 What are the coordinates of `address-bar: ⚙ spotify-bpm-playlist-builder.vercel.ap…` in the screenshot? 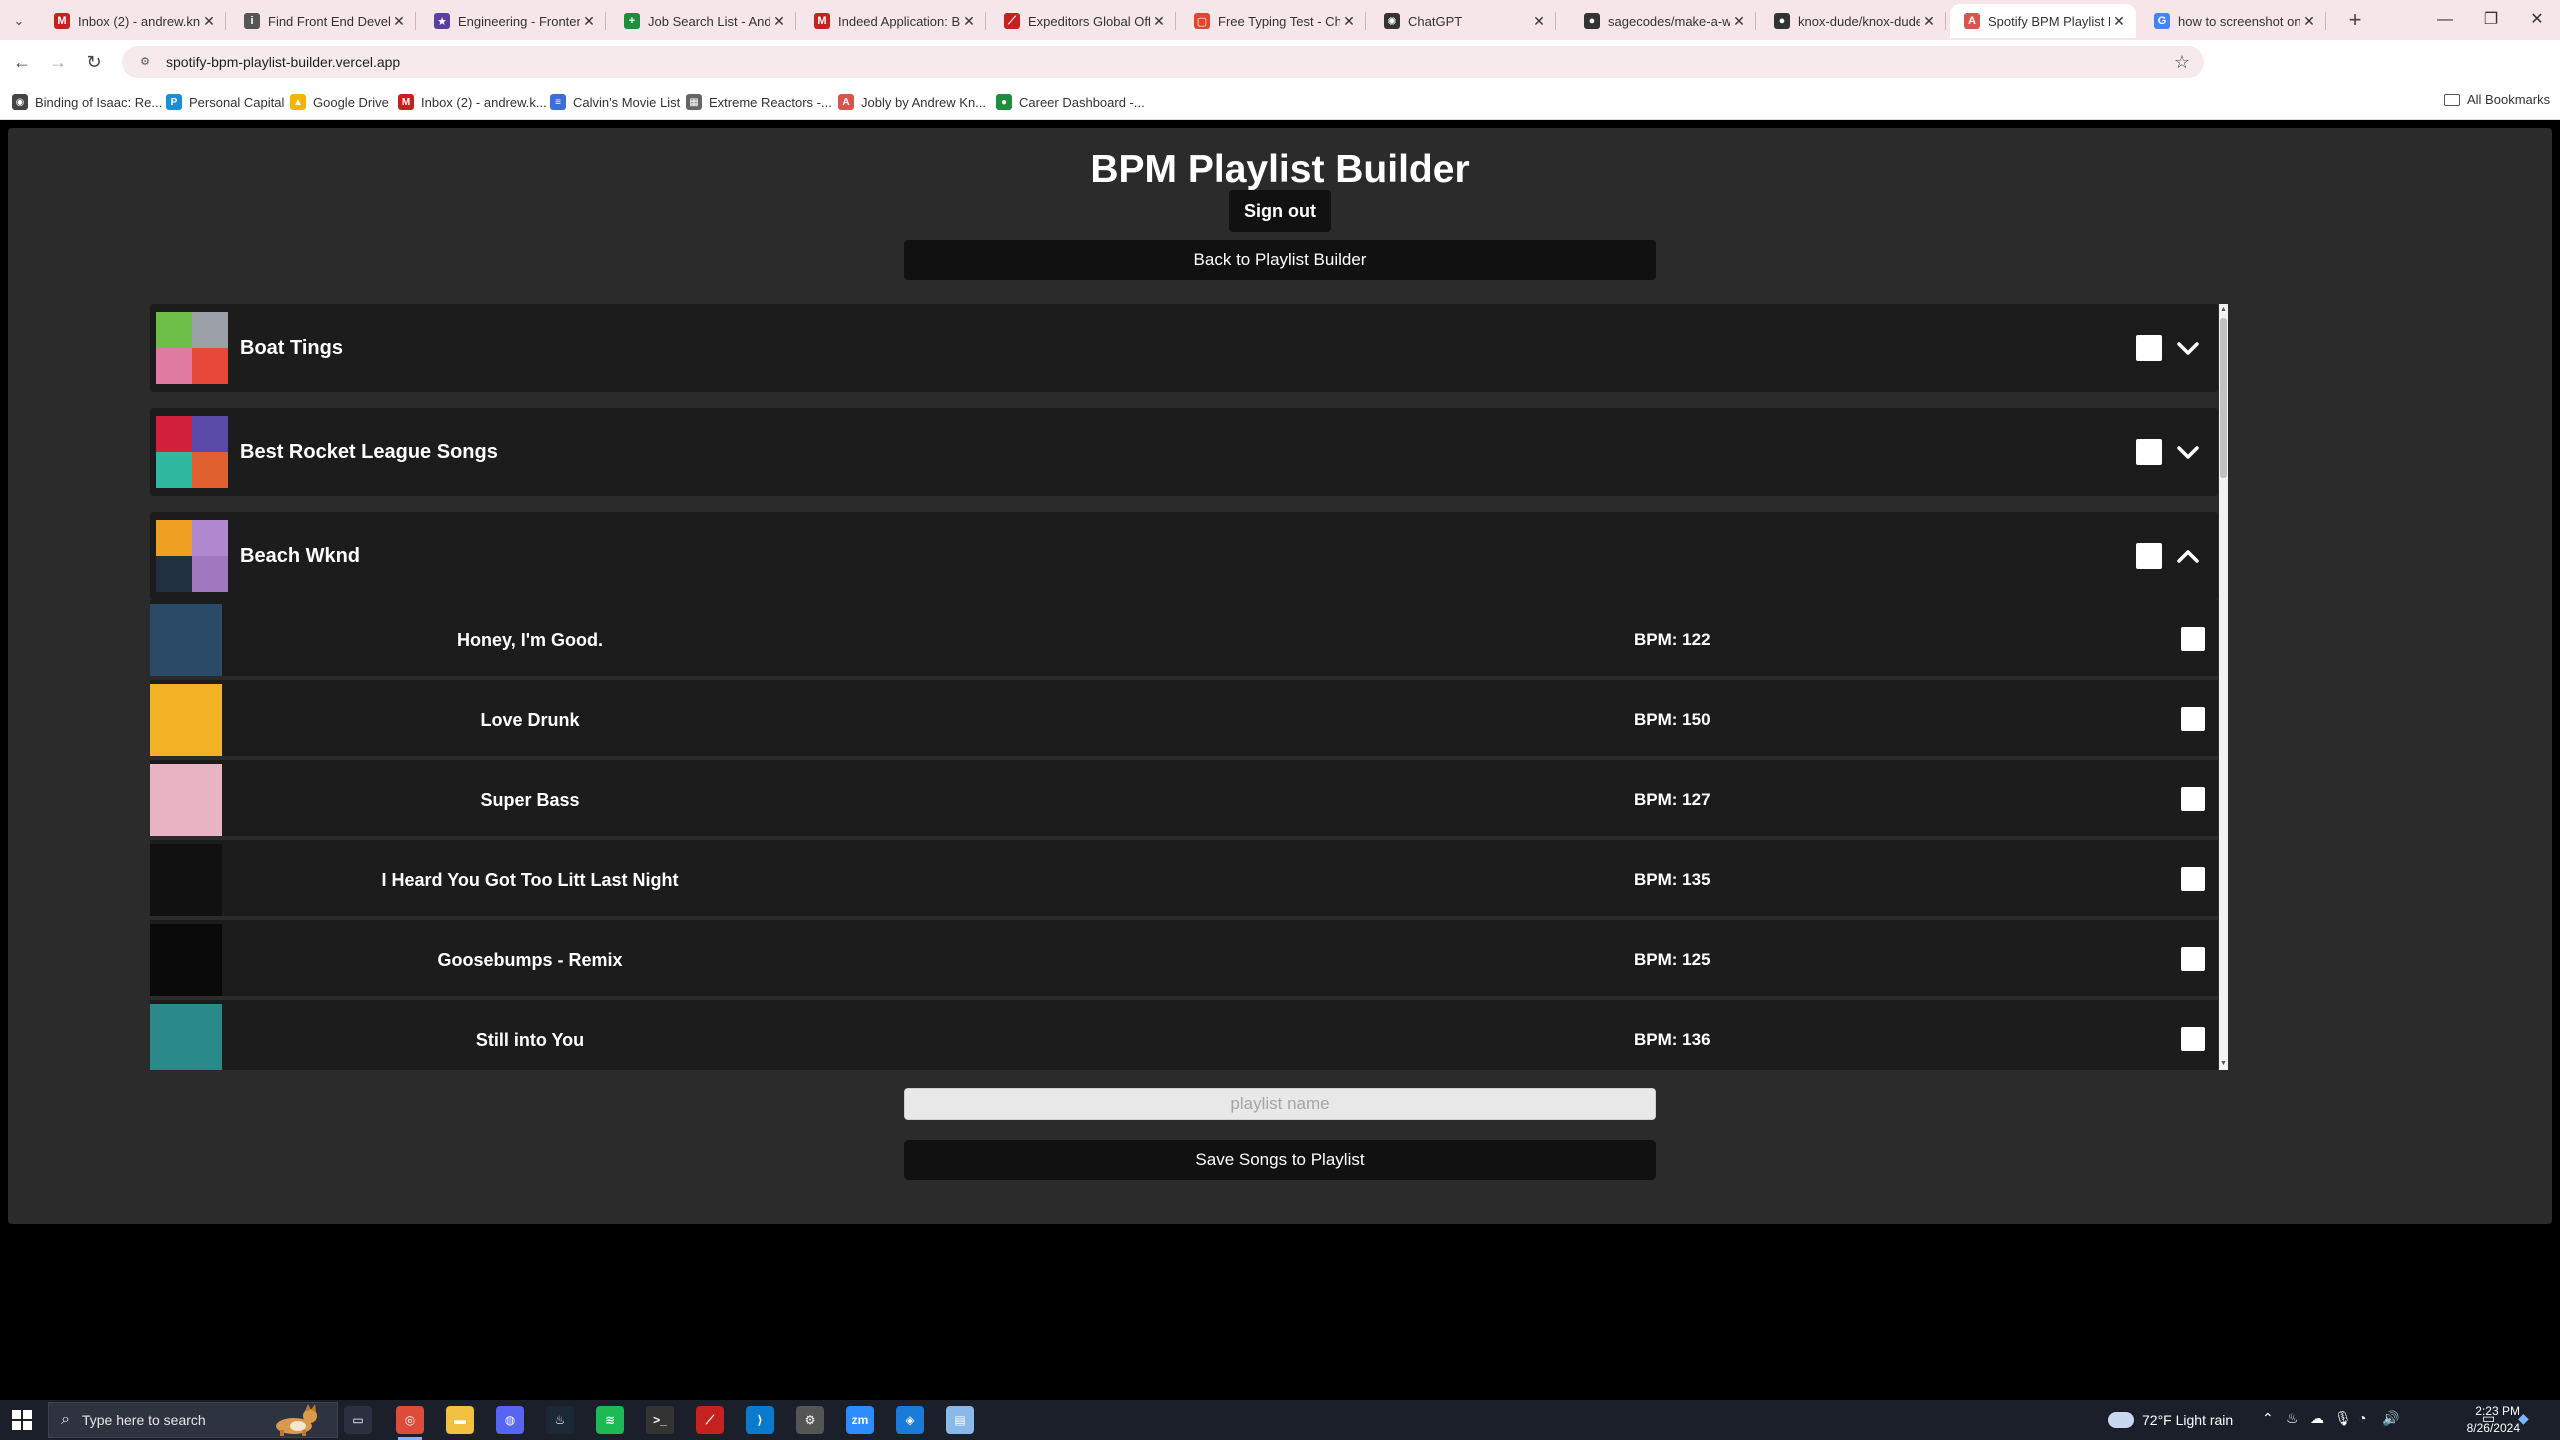 It's located at (1163, 62).